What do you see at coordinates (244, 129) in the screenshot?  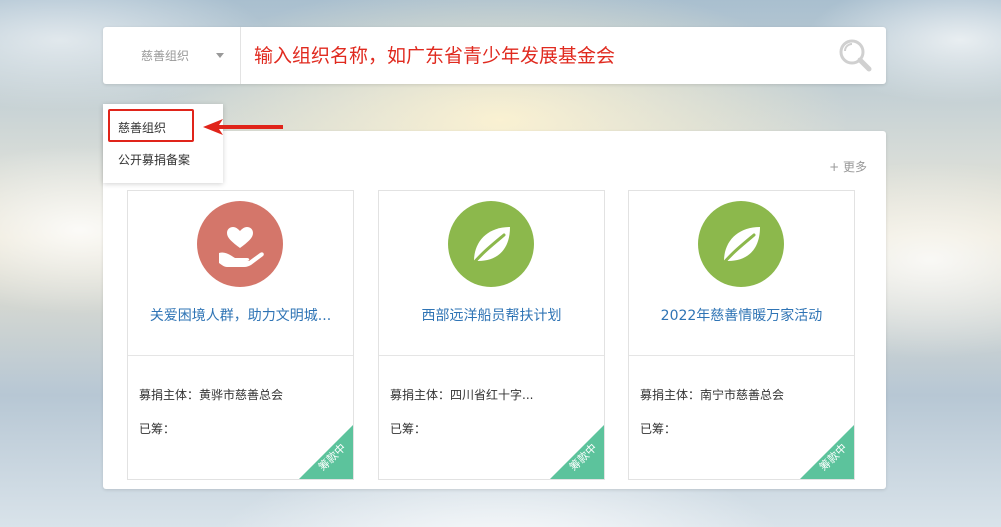 I see `annotation-arrow-icon` at bounding box center [244, 129].